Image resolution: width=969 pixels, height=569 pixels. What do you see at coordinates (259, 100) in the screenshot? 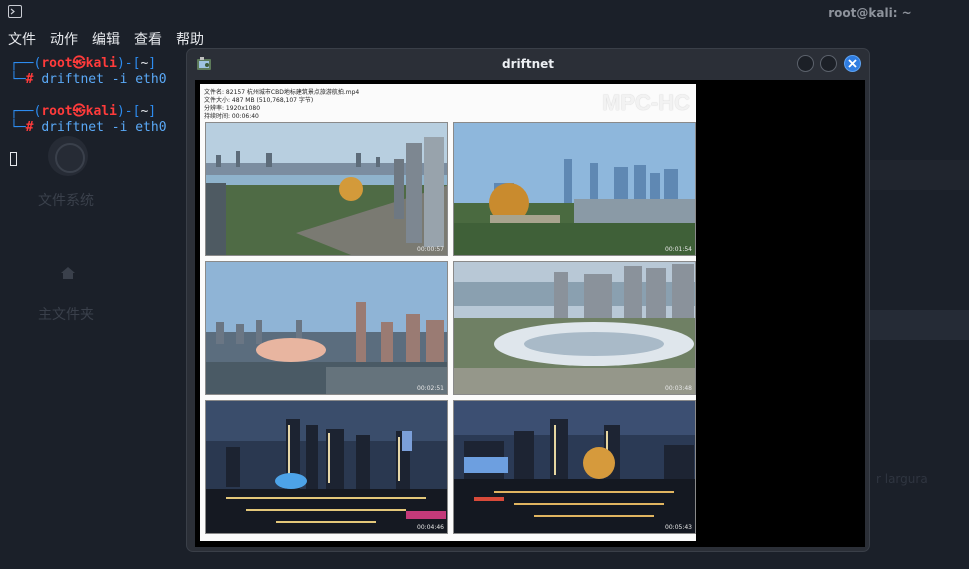
I see `info-line: 文件大小: 487 MB (510,768,107 字节)` at bounding box center [259, 100].